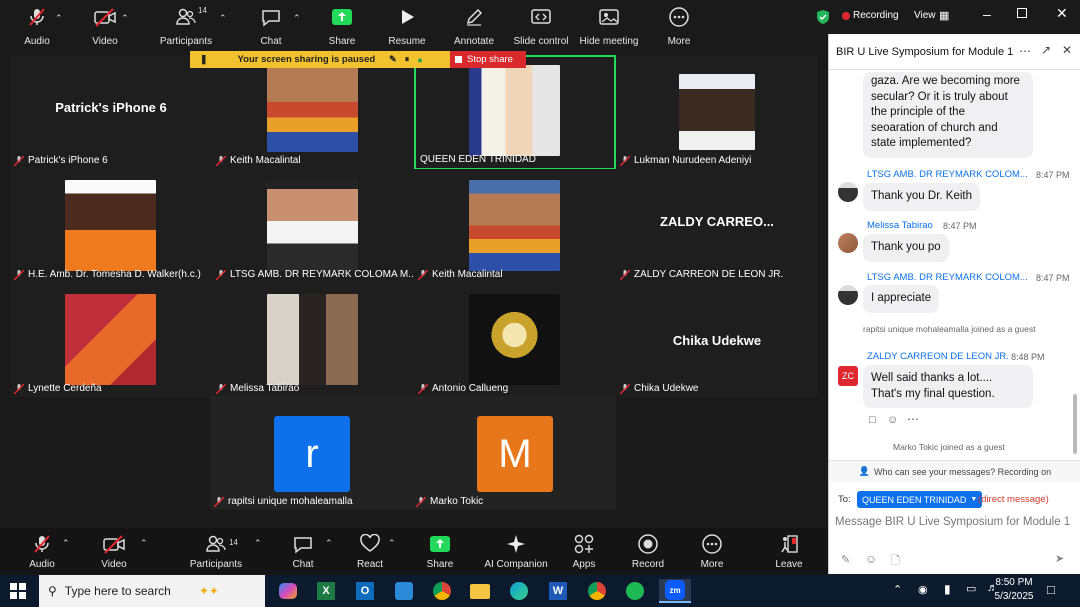  I want to click on chrome-icon, so click(442, 591).